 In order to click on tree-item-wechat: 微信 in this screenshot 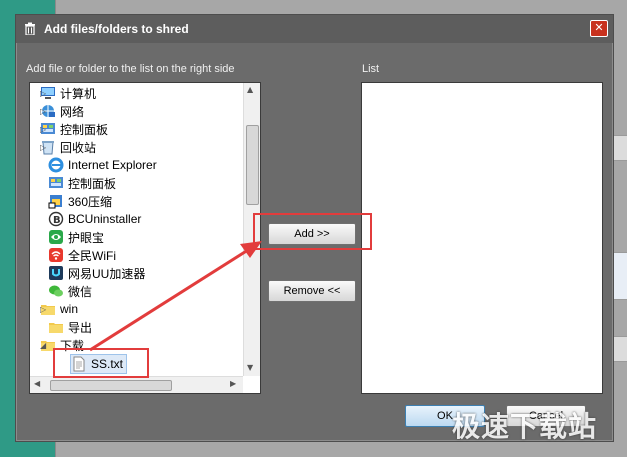, I will do `click(70, 291)`.